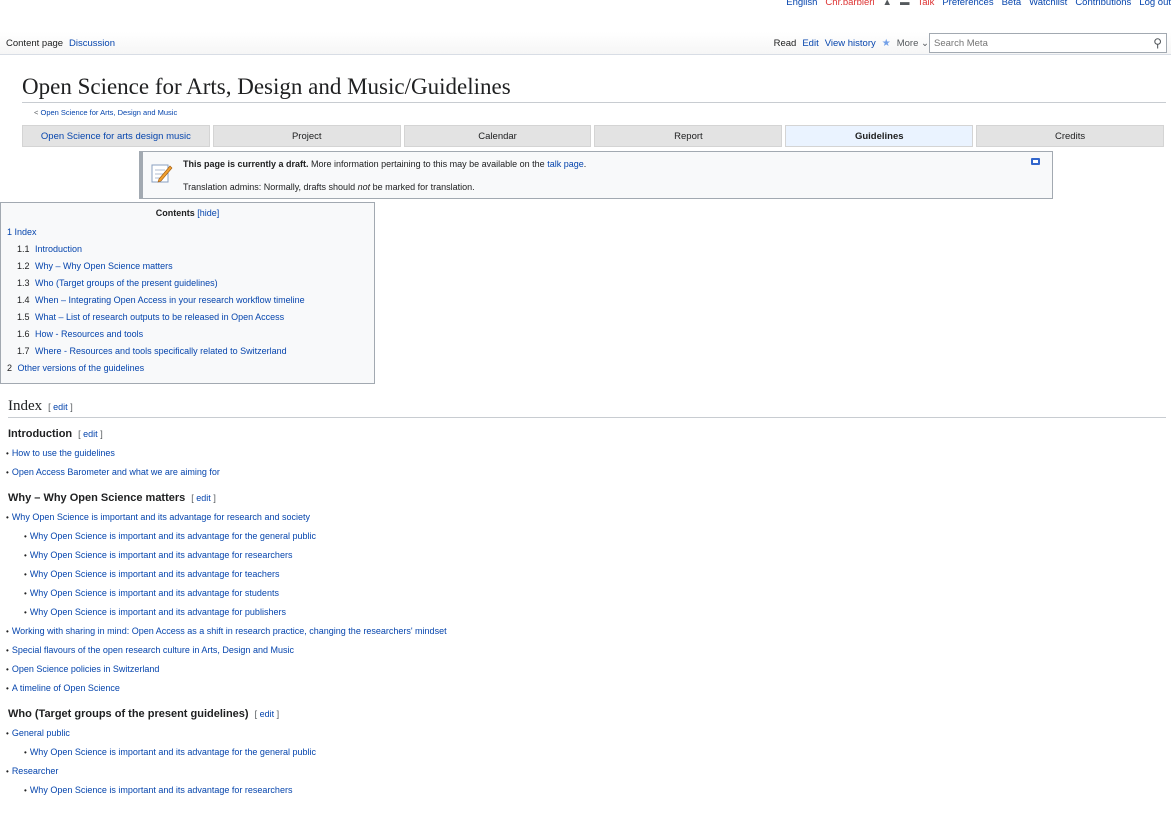 This screenshot has width=1171, height=825. What do you see at coordinates (589, 434) in the screenshot?
I see `section-heading-introduction: Introduction [ edit ]` at bounding box center [589, 434].